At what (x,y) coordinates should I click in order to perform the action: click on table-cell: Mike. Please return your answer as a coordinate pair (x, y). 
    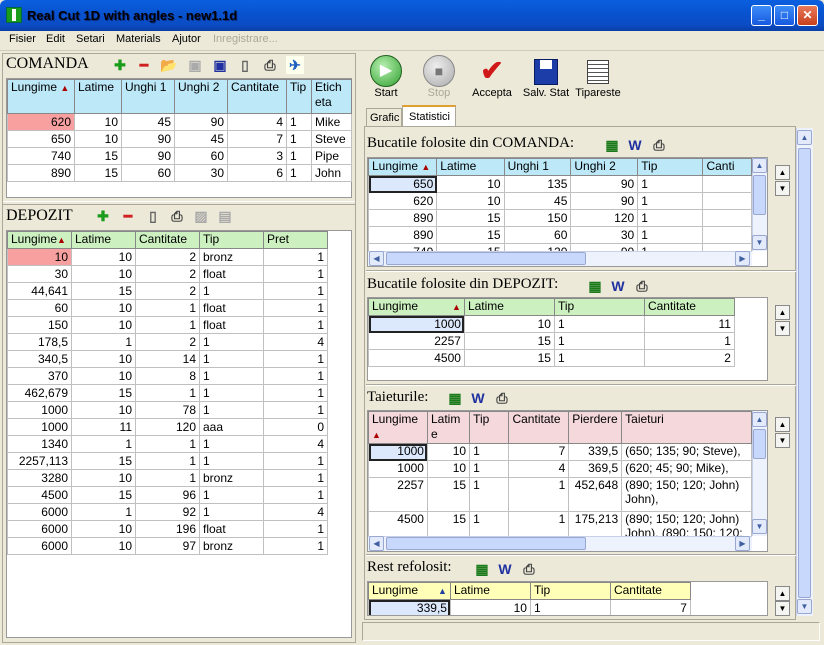
    Looking at the image, I should click on (331, 122).